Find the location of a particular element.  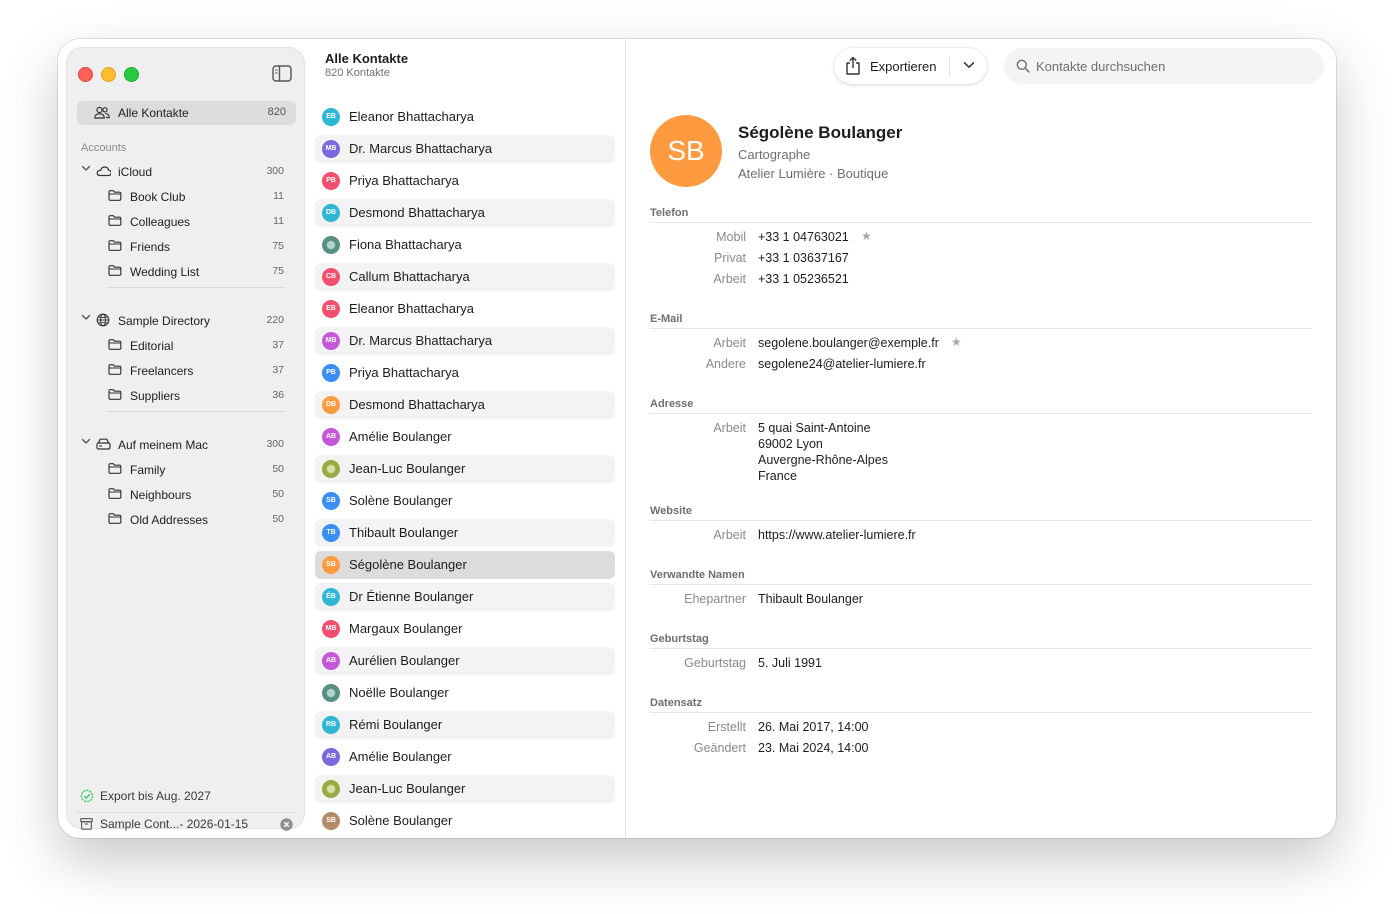

sidebar-item-freelancers: Freelancers 37 is located at coordinates (185, 370).